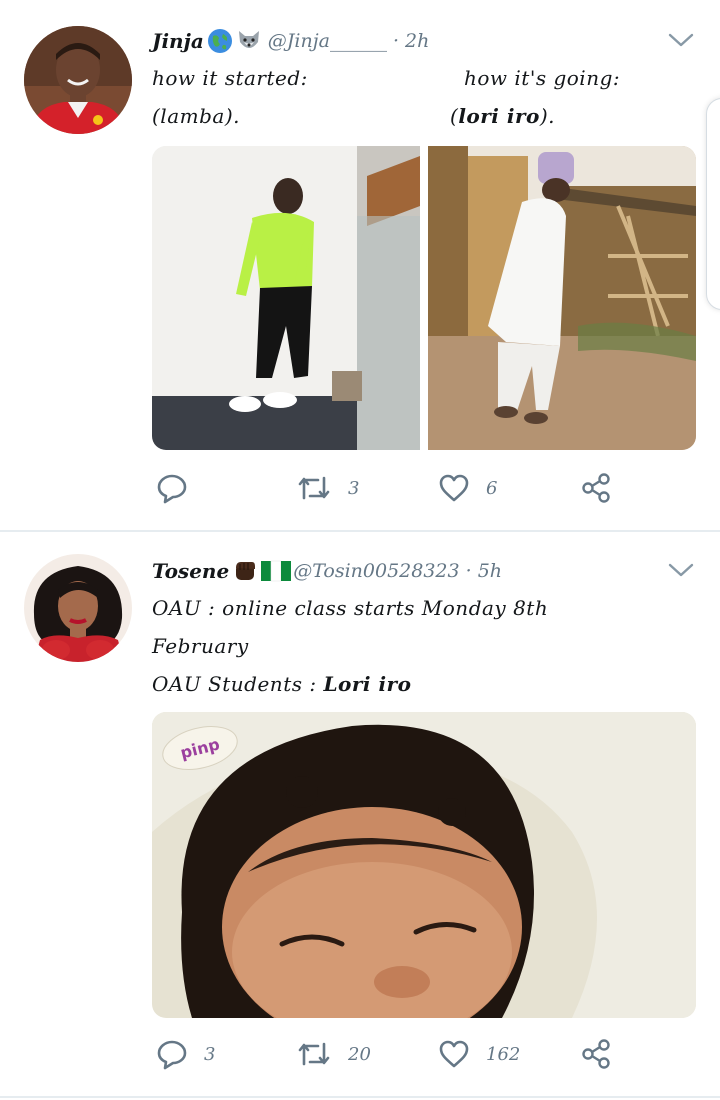  What do you see at coordinates (479, 1054) in the screenshot?
I see `like-button: 162` at bounding box center [479, 1054].